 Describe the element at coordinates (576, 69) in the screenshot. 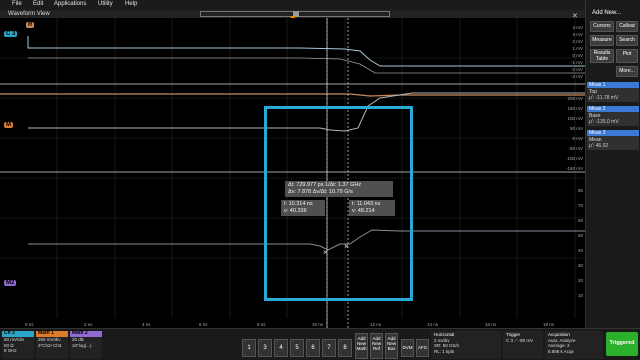

I see `vol-tick: -2 mV` at that location.